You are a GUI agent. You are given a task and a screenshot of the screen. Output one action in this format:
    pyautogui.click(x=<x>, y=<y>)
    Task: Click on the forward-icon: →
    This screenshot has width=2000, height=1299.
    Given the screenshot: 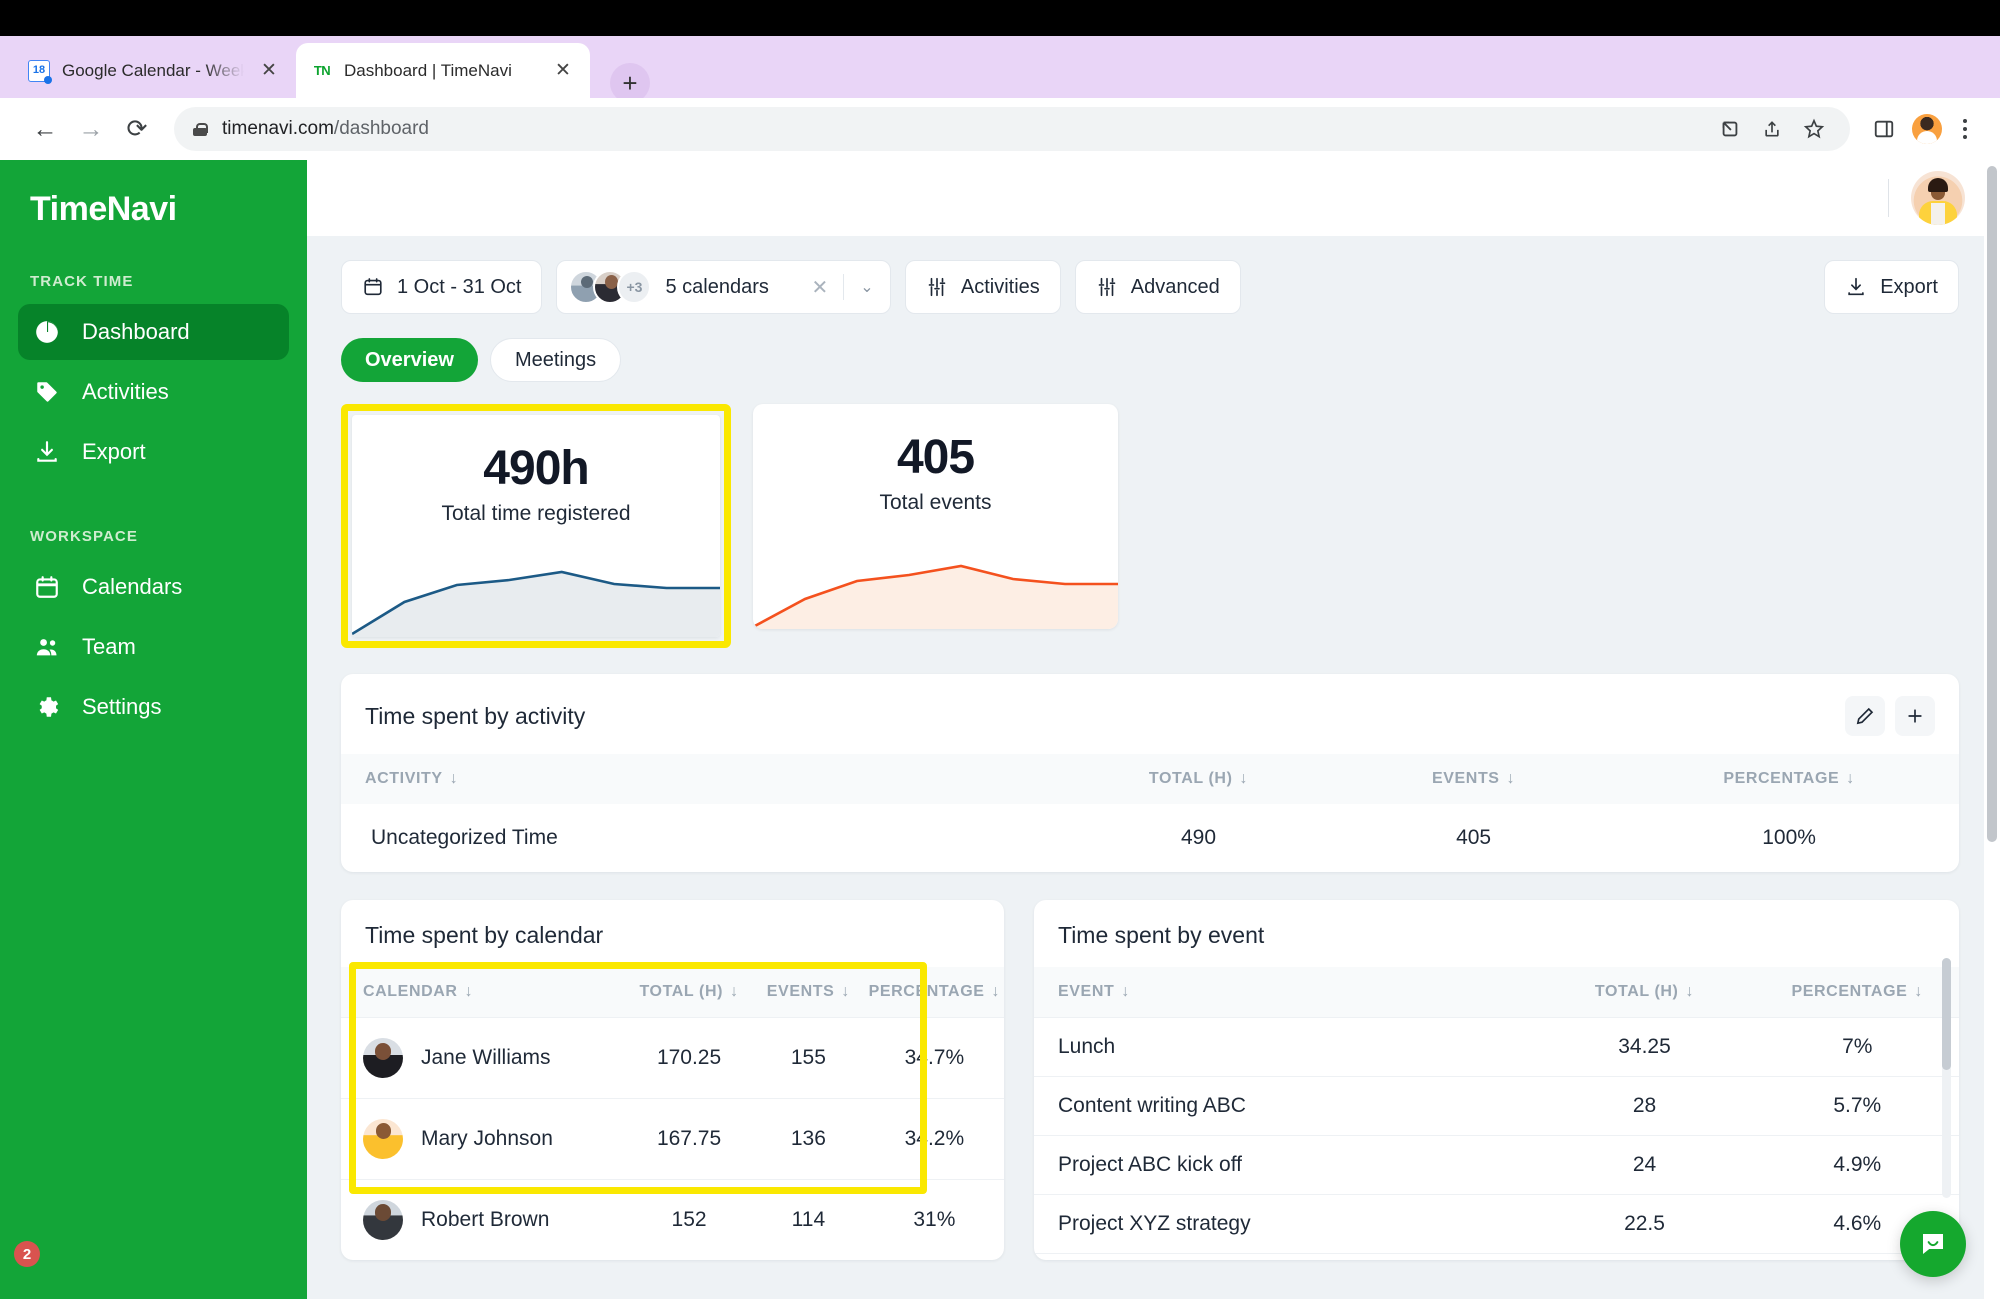 What is the action you would take?
    pyautogui.click(x=91, y=129)
    